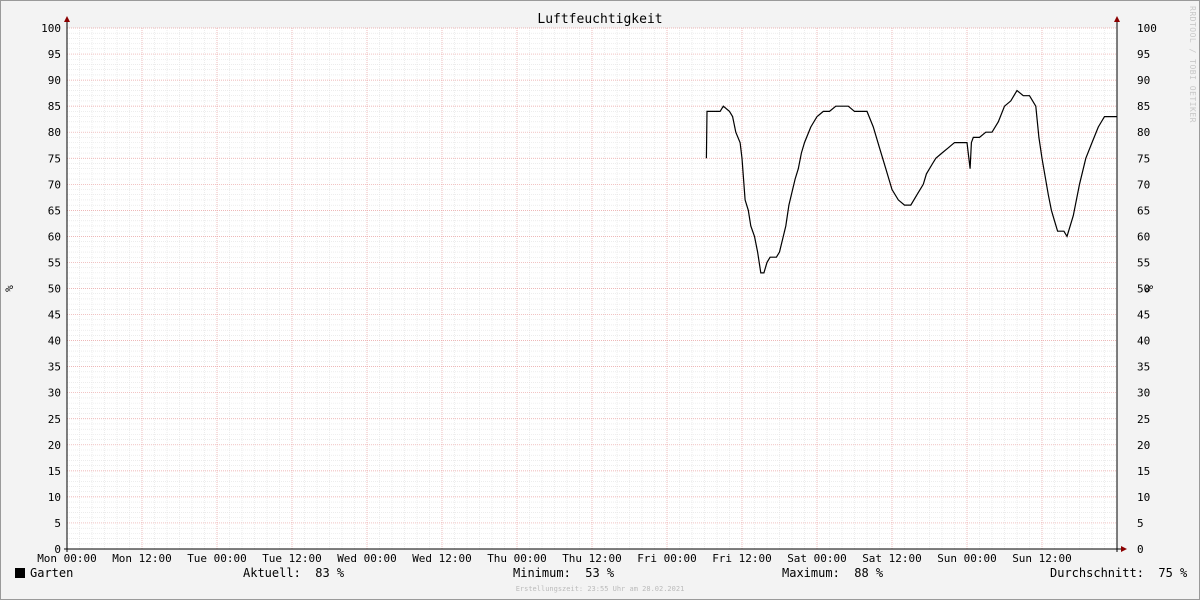 The image size is (1200, 600). Describe the element at coordinates (1143, 54) in the screenshot. I see `y-tick-label-right: 95` at that location.